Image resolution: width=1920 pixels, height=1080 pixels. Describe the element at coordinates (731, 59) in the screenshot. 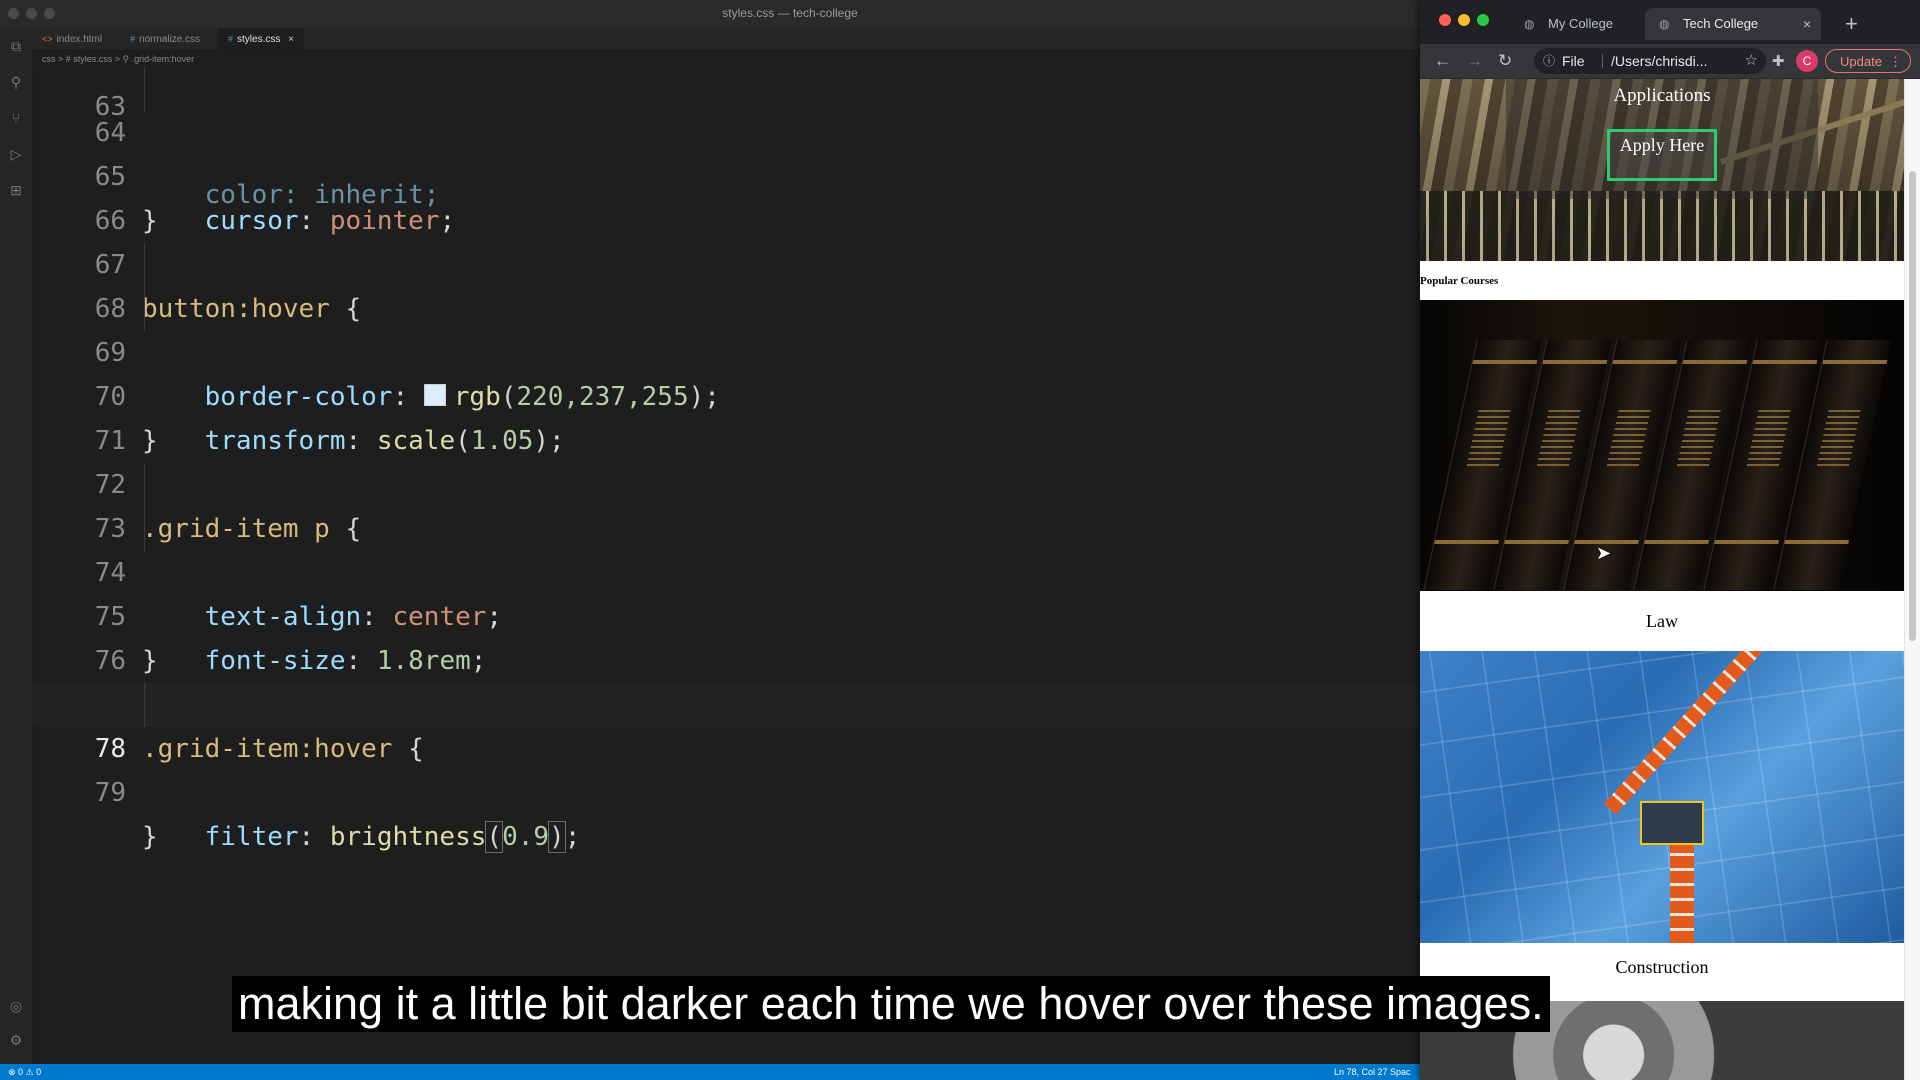

I see `breadcrumb: css > # styles.css > ⚲ .grid-item:hover` at that location.